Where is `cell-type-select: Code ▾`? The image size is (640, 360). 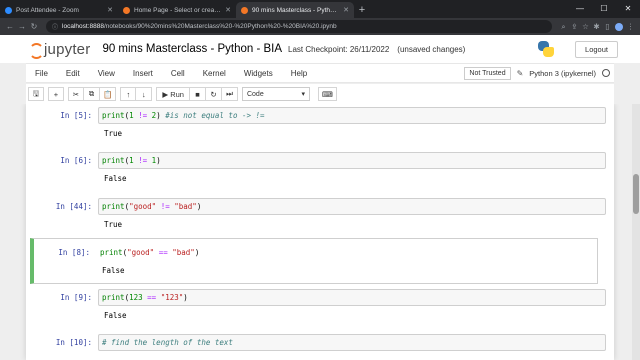 cell-type-select: Code ▾ is located at coordinates (275, 94).